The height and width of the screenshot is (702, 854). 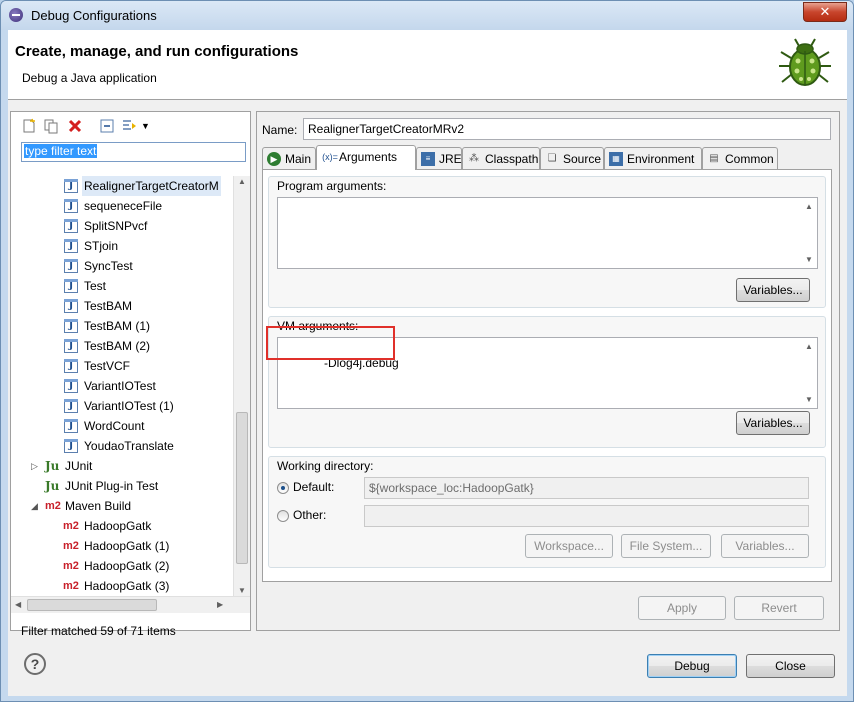 What do you see at coordinates (122, 186) in the screenshot?
I see `tree-item: J RealignerTargetCreatorM` at bounding box center [122, 186].